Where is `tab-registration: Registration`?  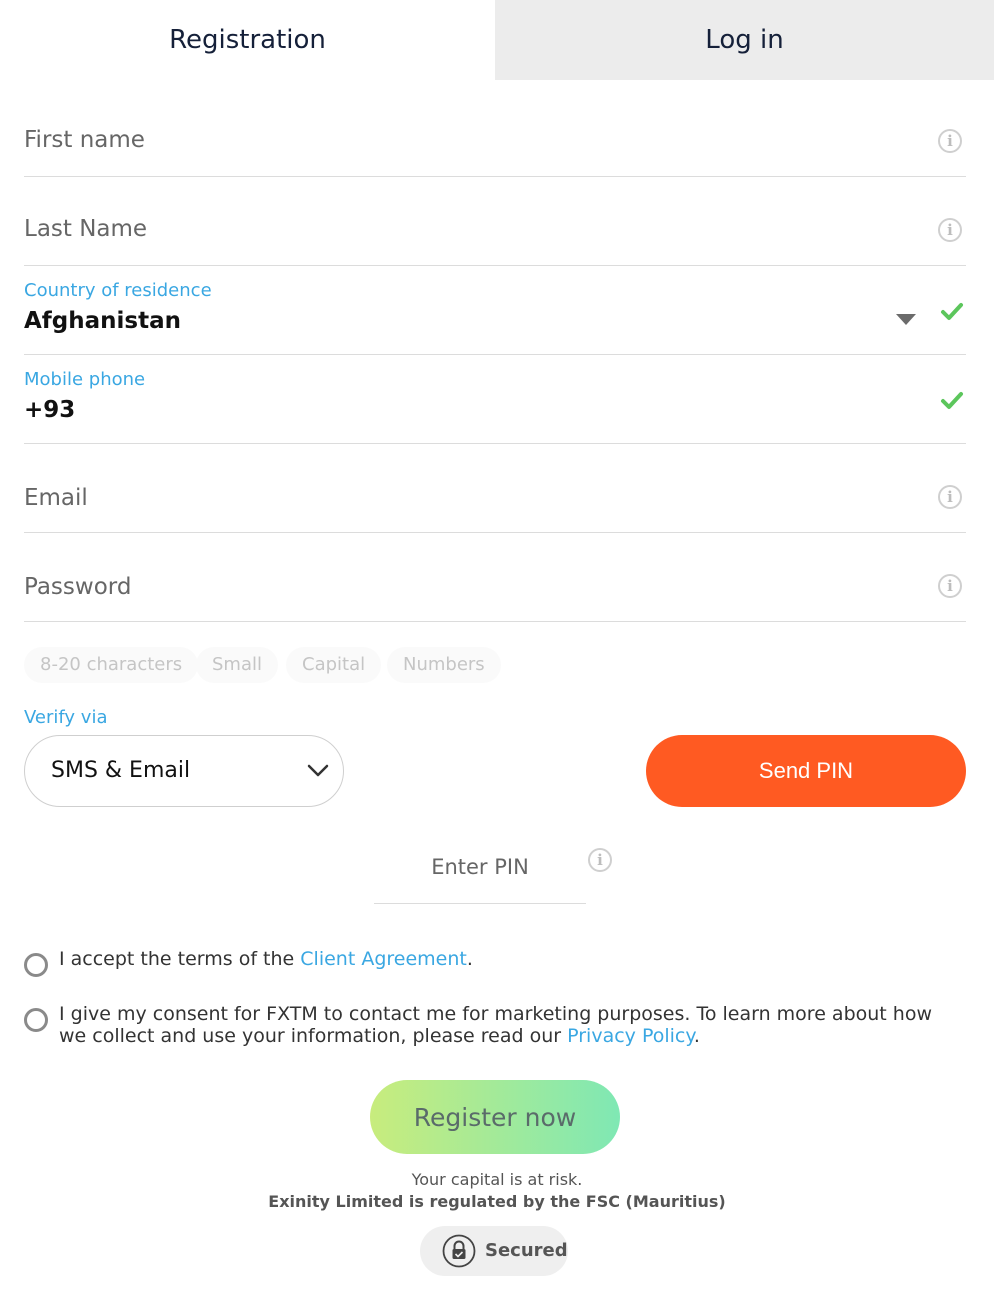 tab-registration: Registration is located at coordinates (247, 40).